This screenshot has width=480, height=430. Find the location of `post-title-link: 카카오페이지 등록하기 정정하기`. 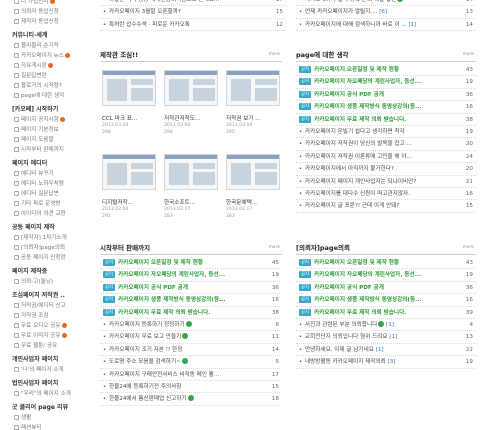

post-title-link: 카카오페이지 등록하기 정정하기 is located at coordinates (147, 325).